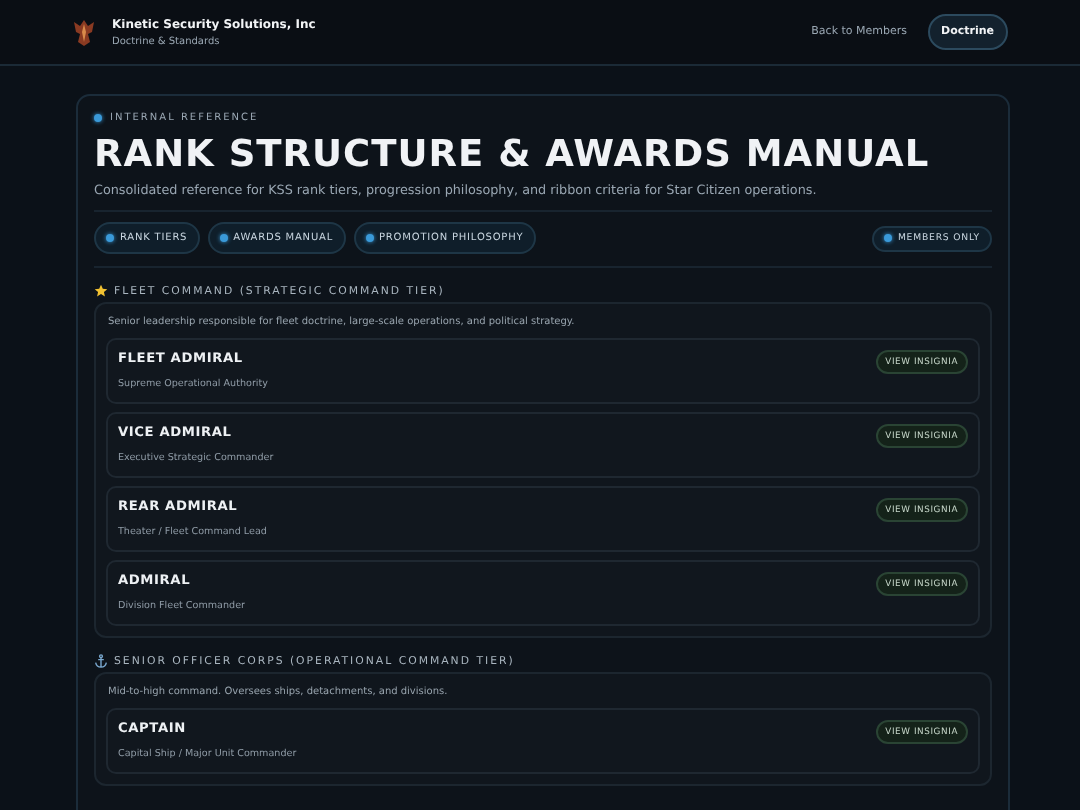  I want to click on eagle-emblem-icon, so click(84, 32).